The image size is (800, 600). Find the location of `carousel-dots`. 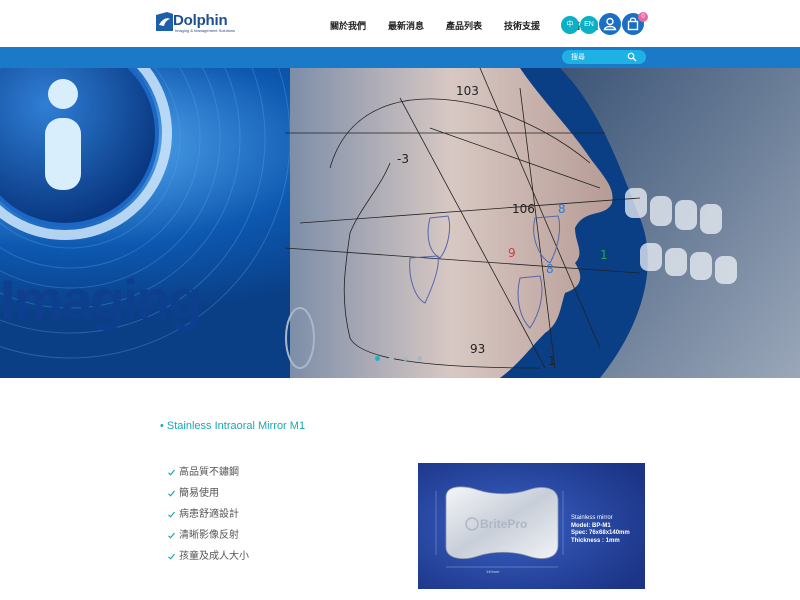

carousel-dots is located at coordinates (398, 358).